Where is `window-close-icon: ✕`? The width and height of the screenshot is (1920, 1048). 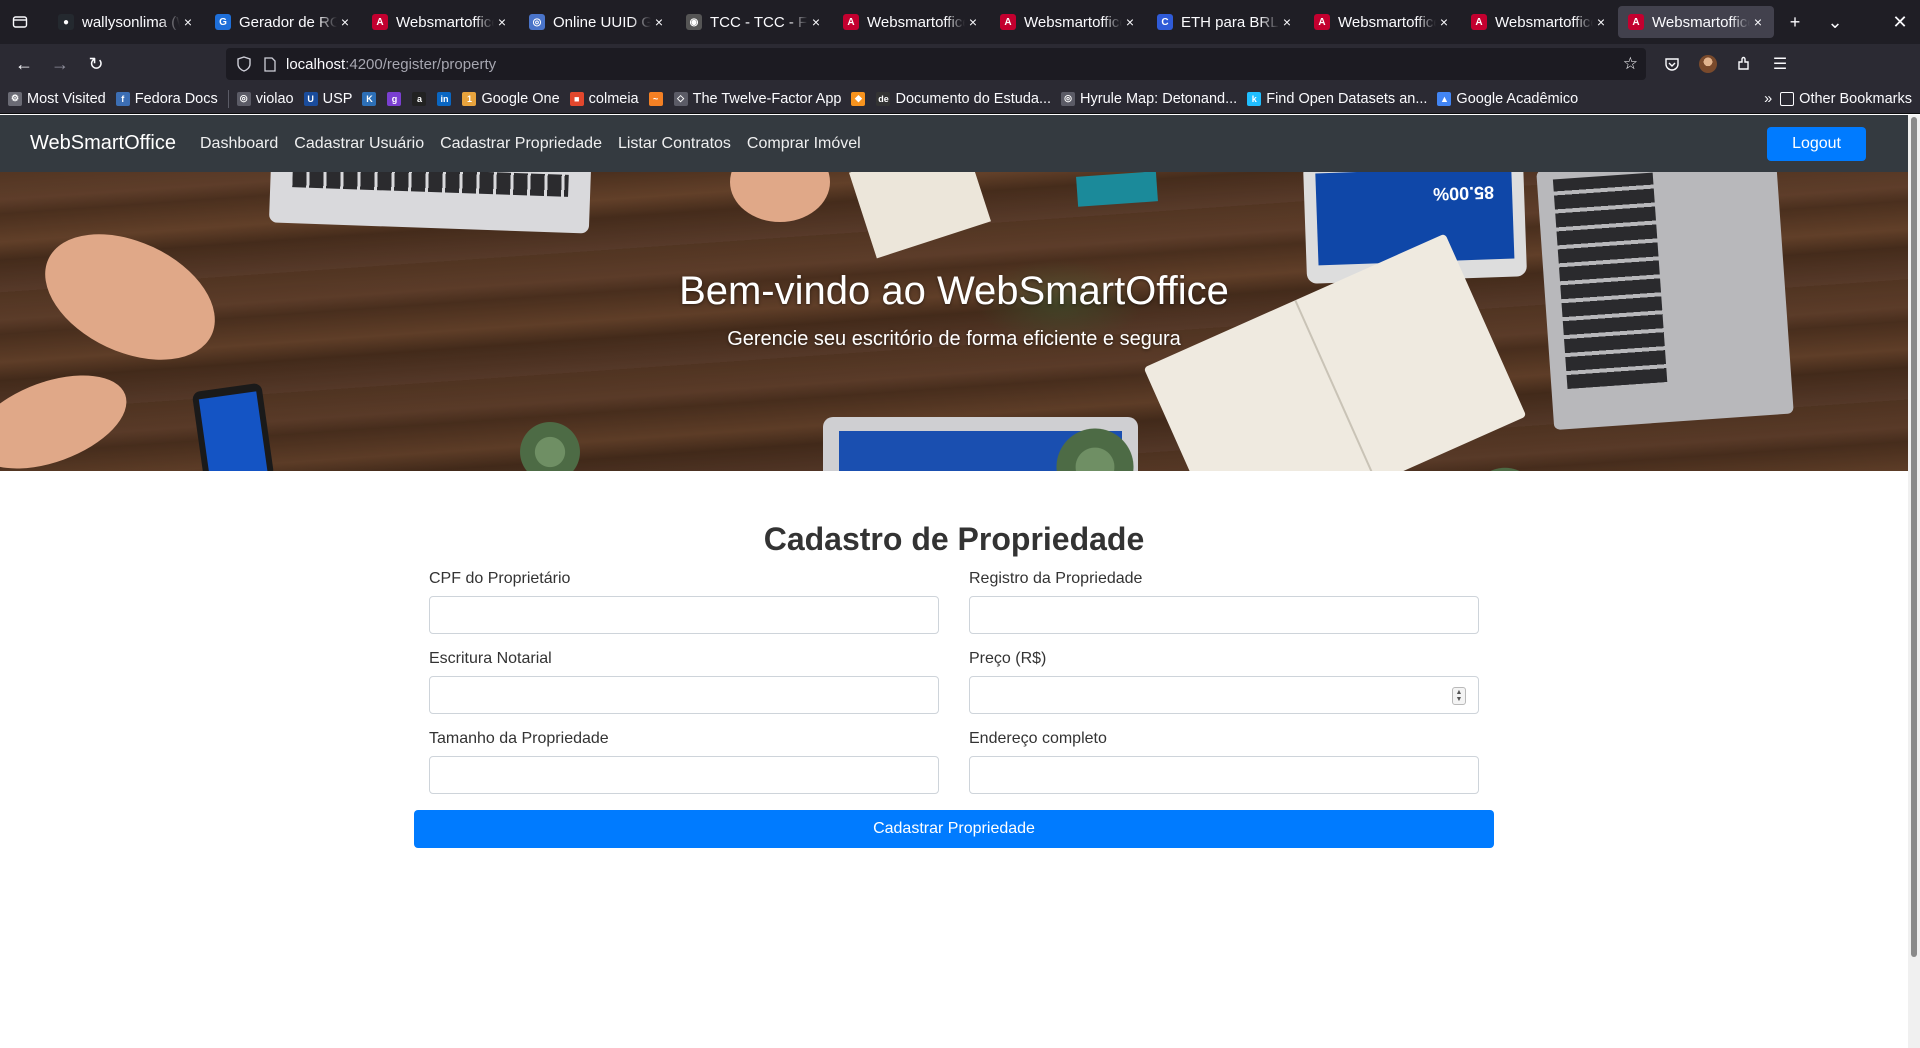 window-close-icon: ✕ is located at coordinates (1900, 22).